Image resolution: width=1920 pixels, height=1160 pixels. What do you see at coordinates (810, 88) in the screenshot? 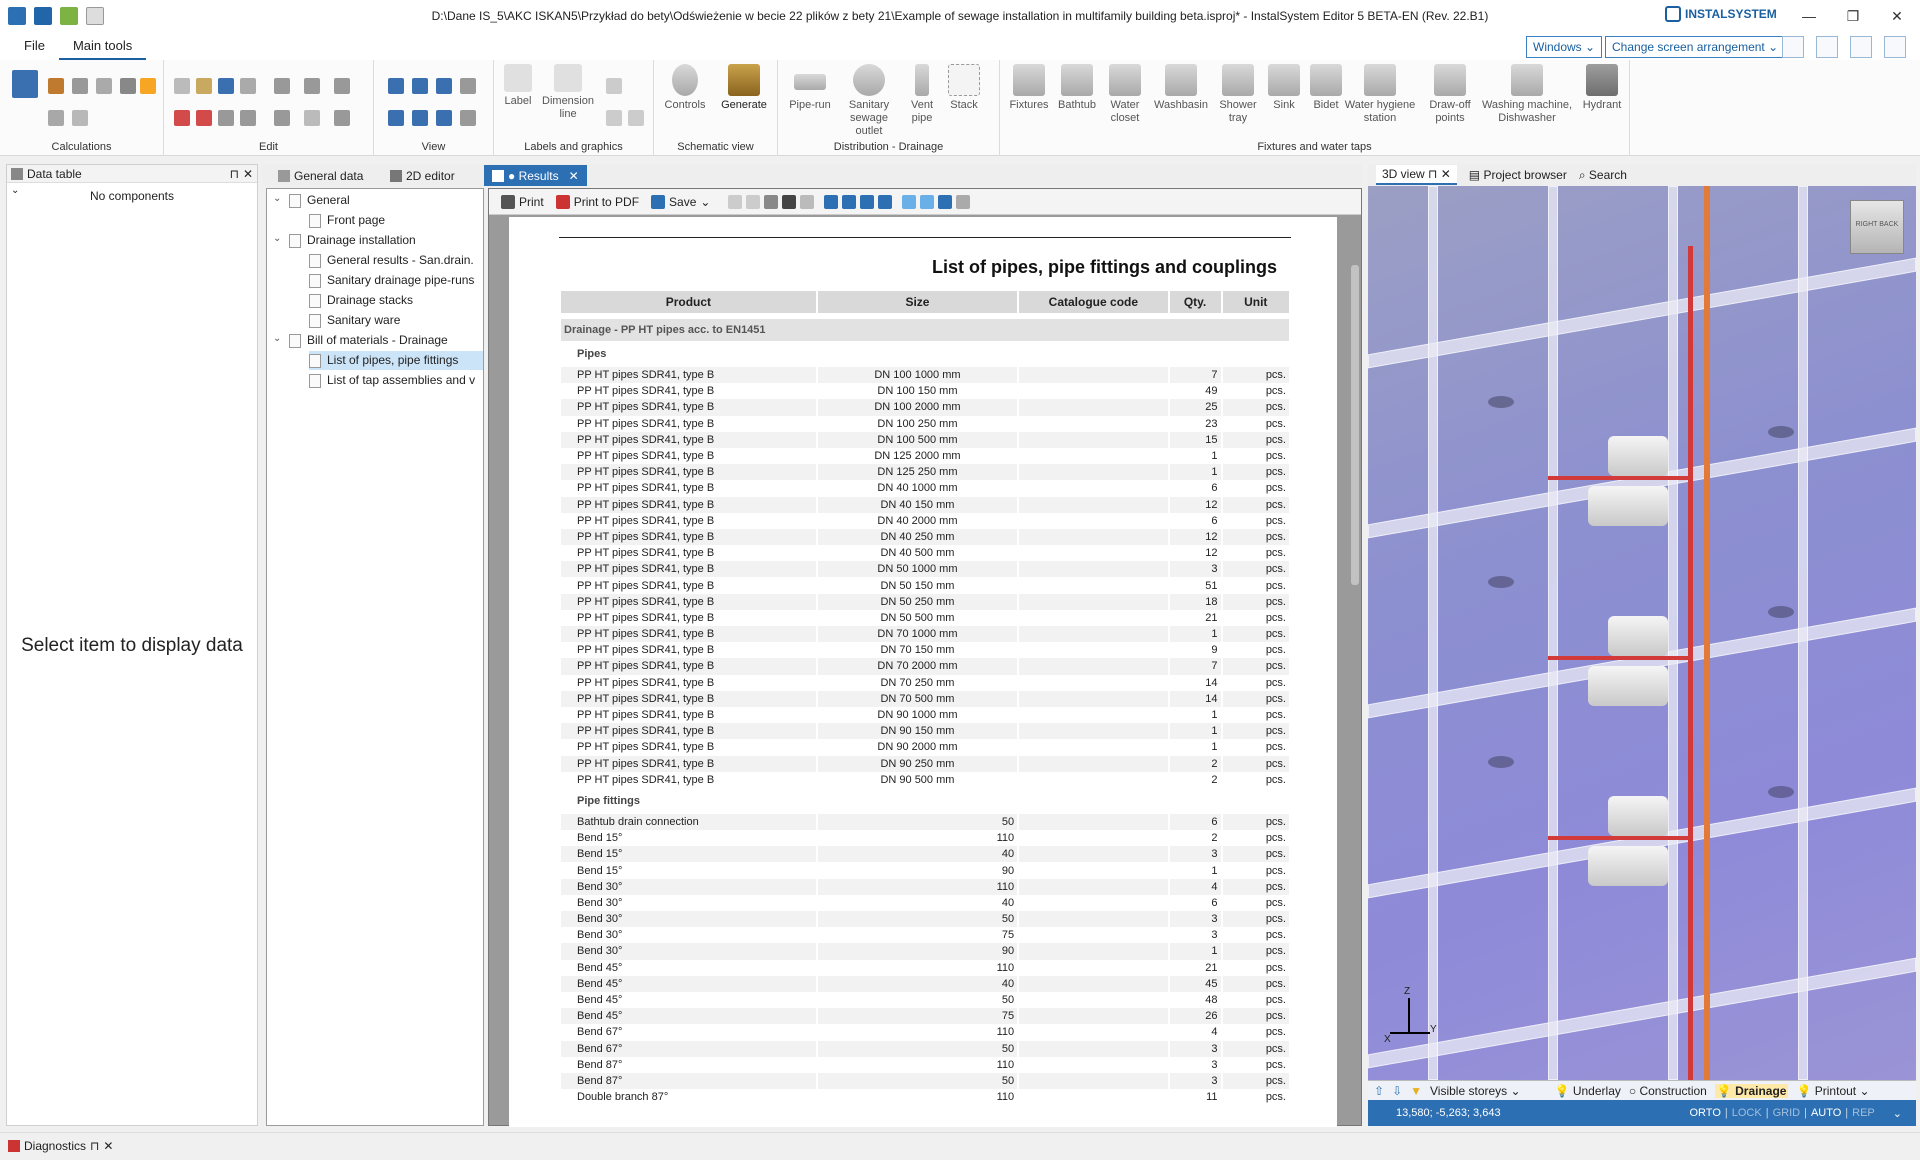
I see `pipe-run-button: Pipe-run` at bounding box center [810, 88].